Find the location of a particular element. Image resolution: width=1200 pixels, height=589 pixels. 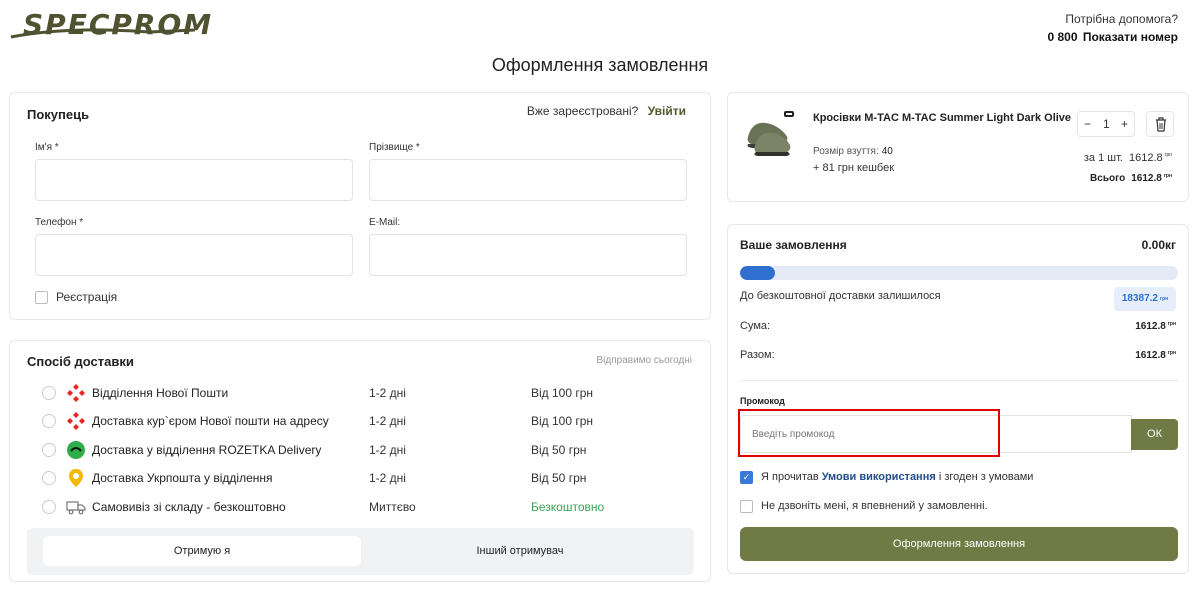

first-name-field is located at coordinates (194, 180).